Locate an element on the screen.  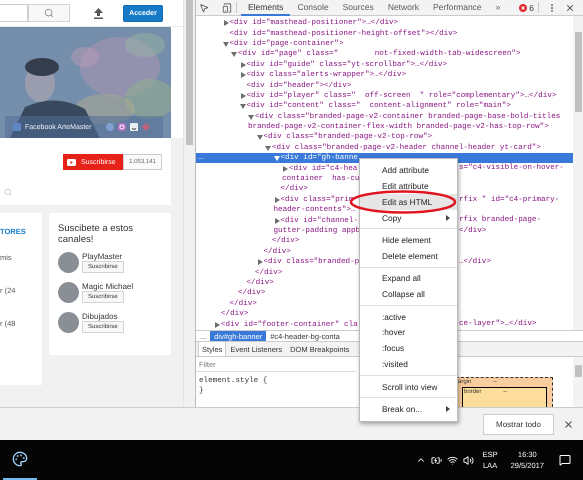
channel-name: Dibujados is located at coordinates (100, 316).